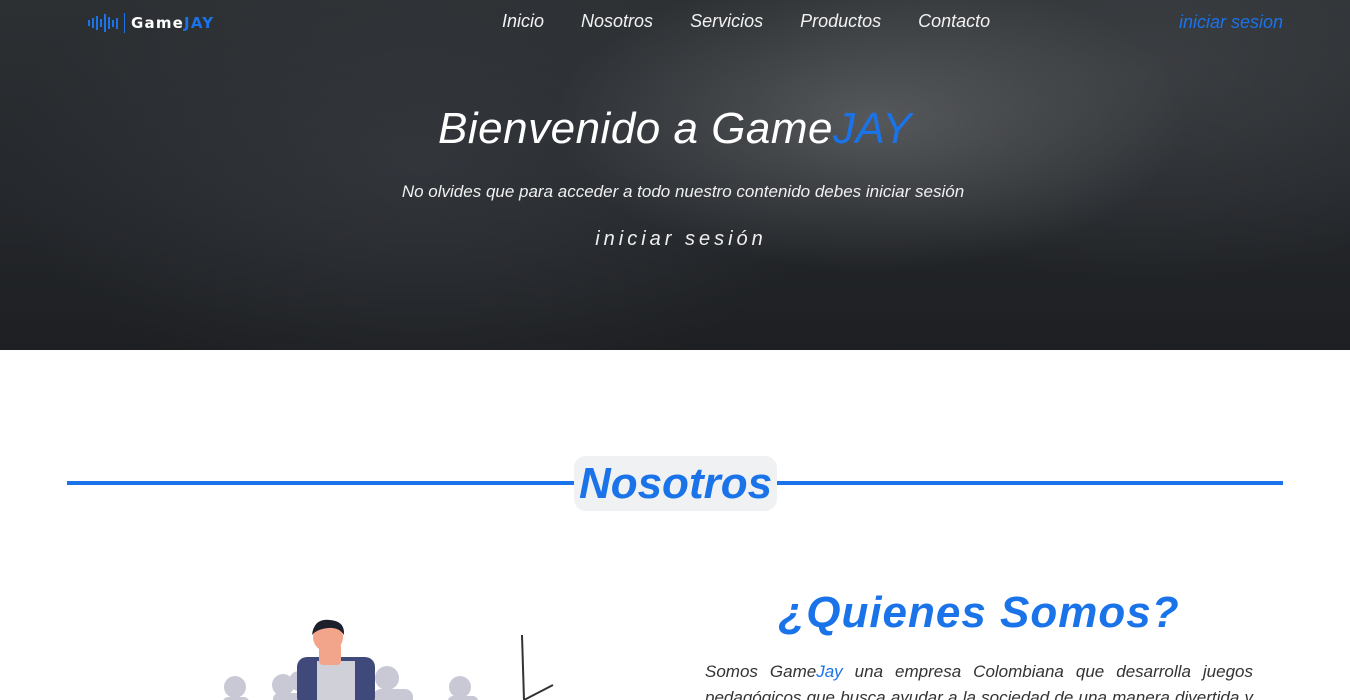 The height and width of the screenshot is (700, 1350). I want to click on about-heading: ¿Quienes Somos?, so click(979, 612).